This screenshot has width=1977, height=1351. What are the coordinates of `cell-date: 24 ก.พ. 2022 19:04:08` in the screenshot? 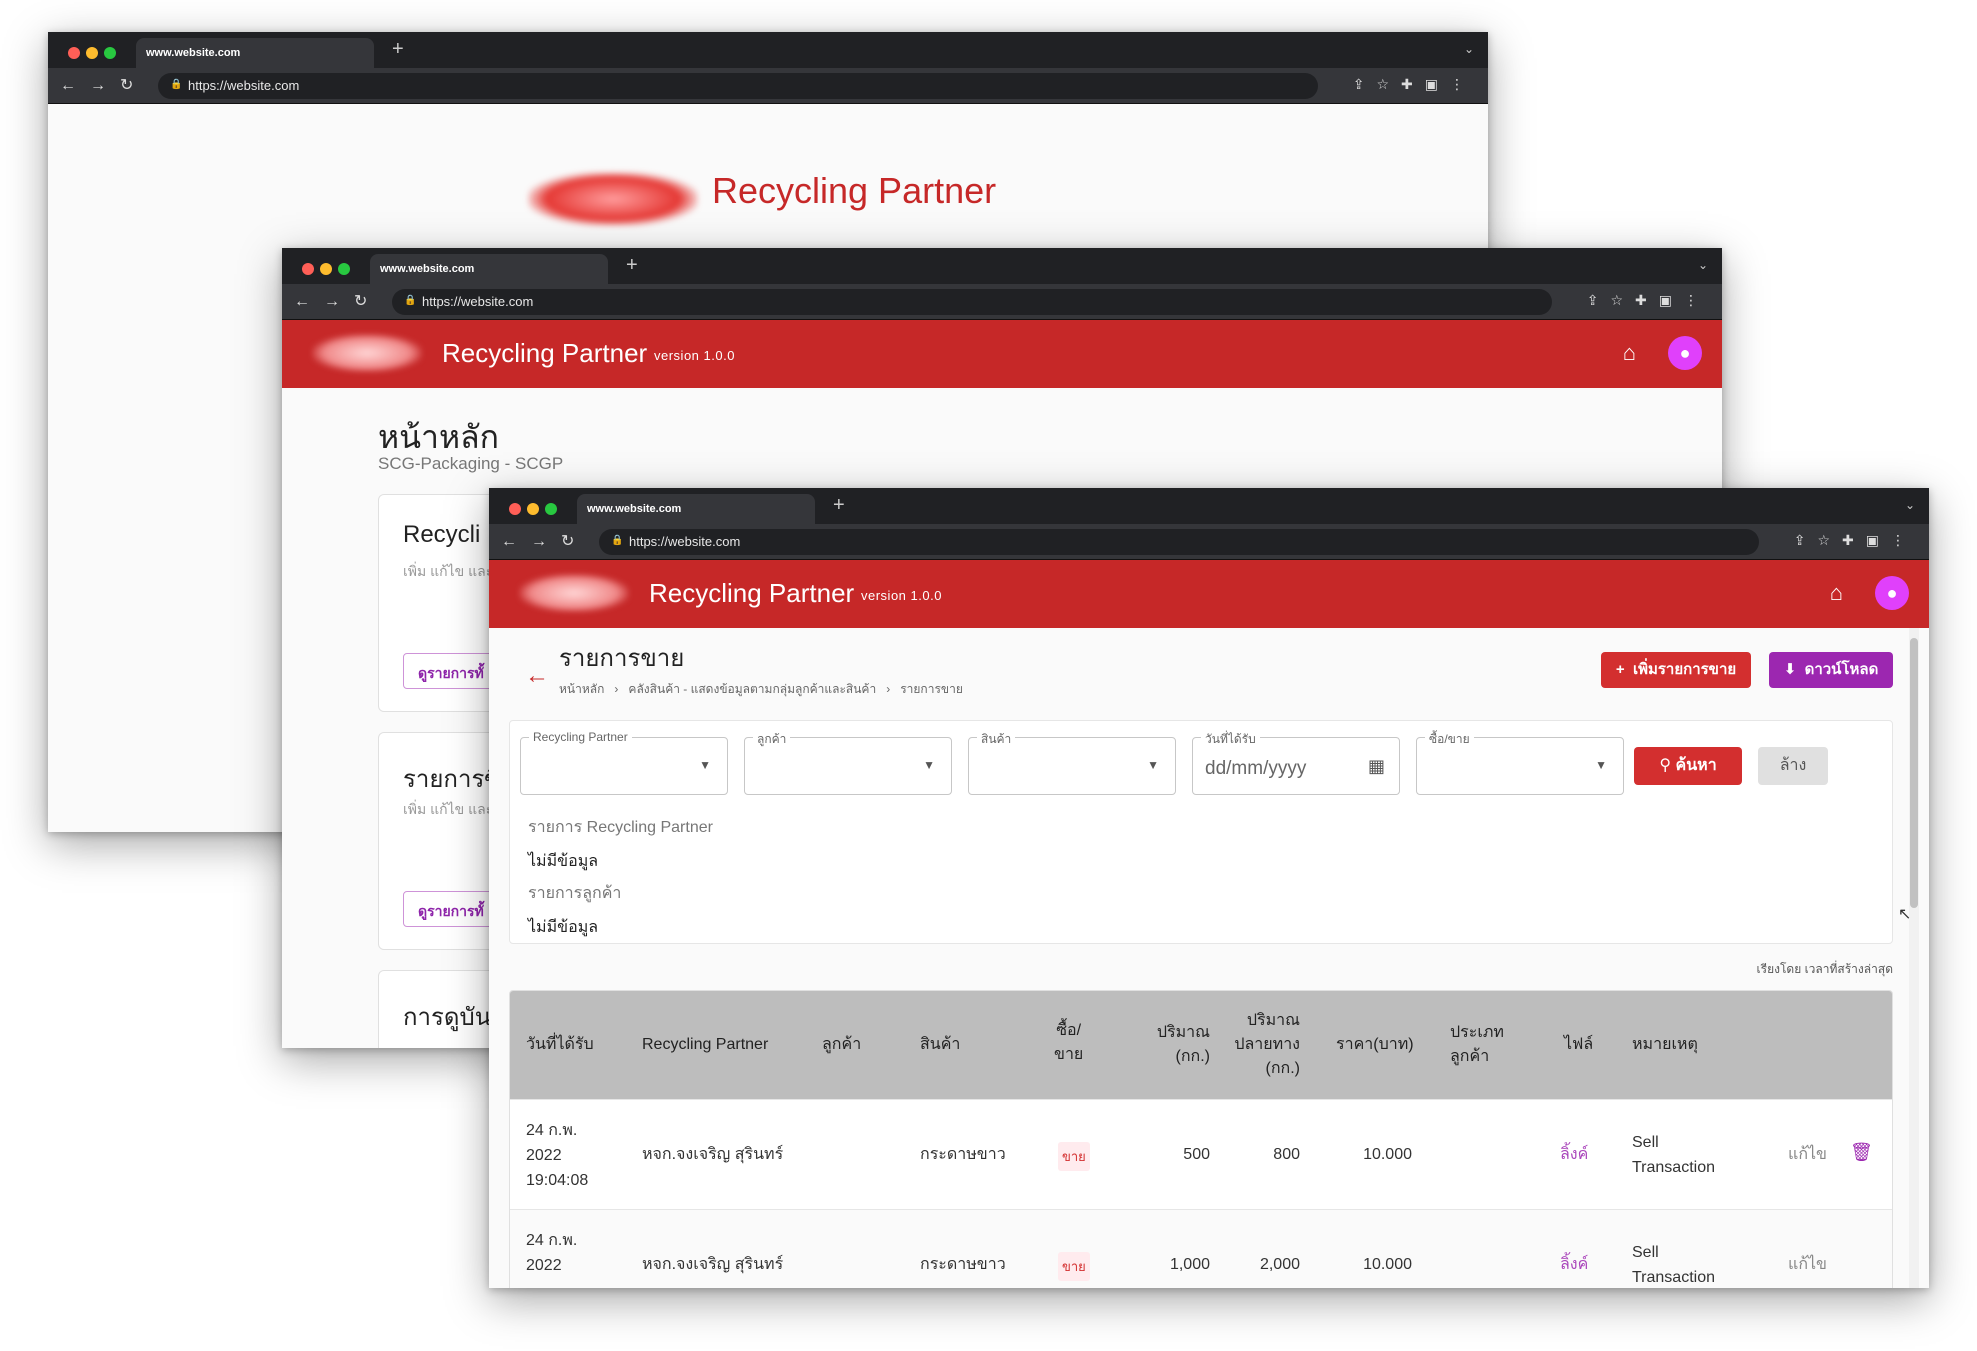 It's located at (557, 1155).